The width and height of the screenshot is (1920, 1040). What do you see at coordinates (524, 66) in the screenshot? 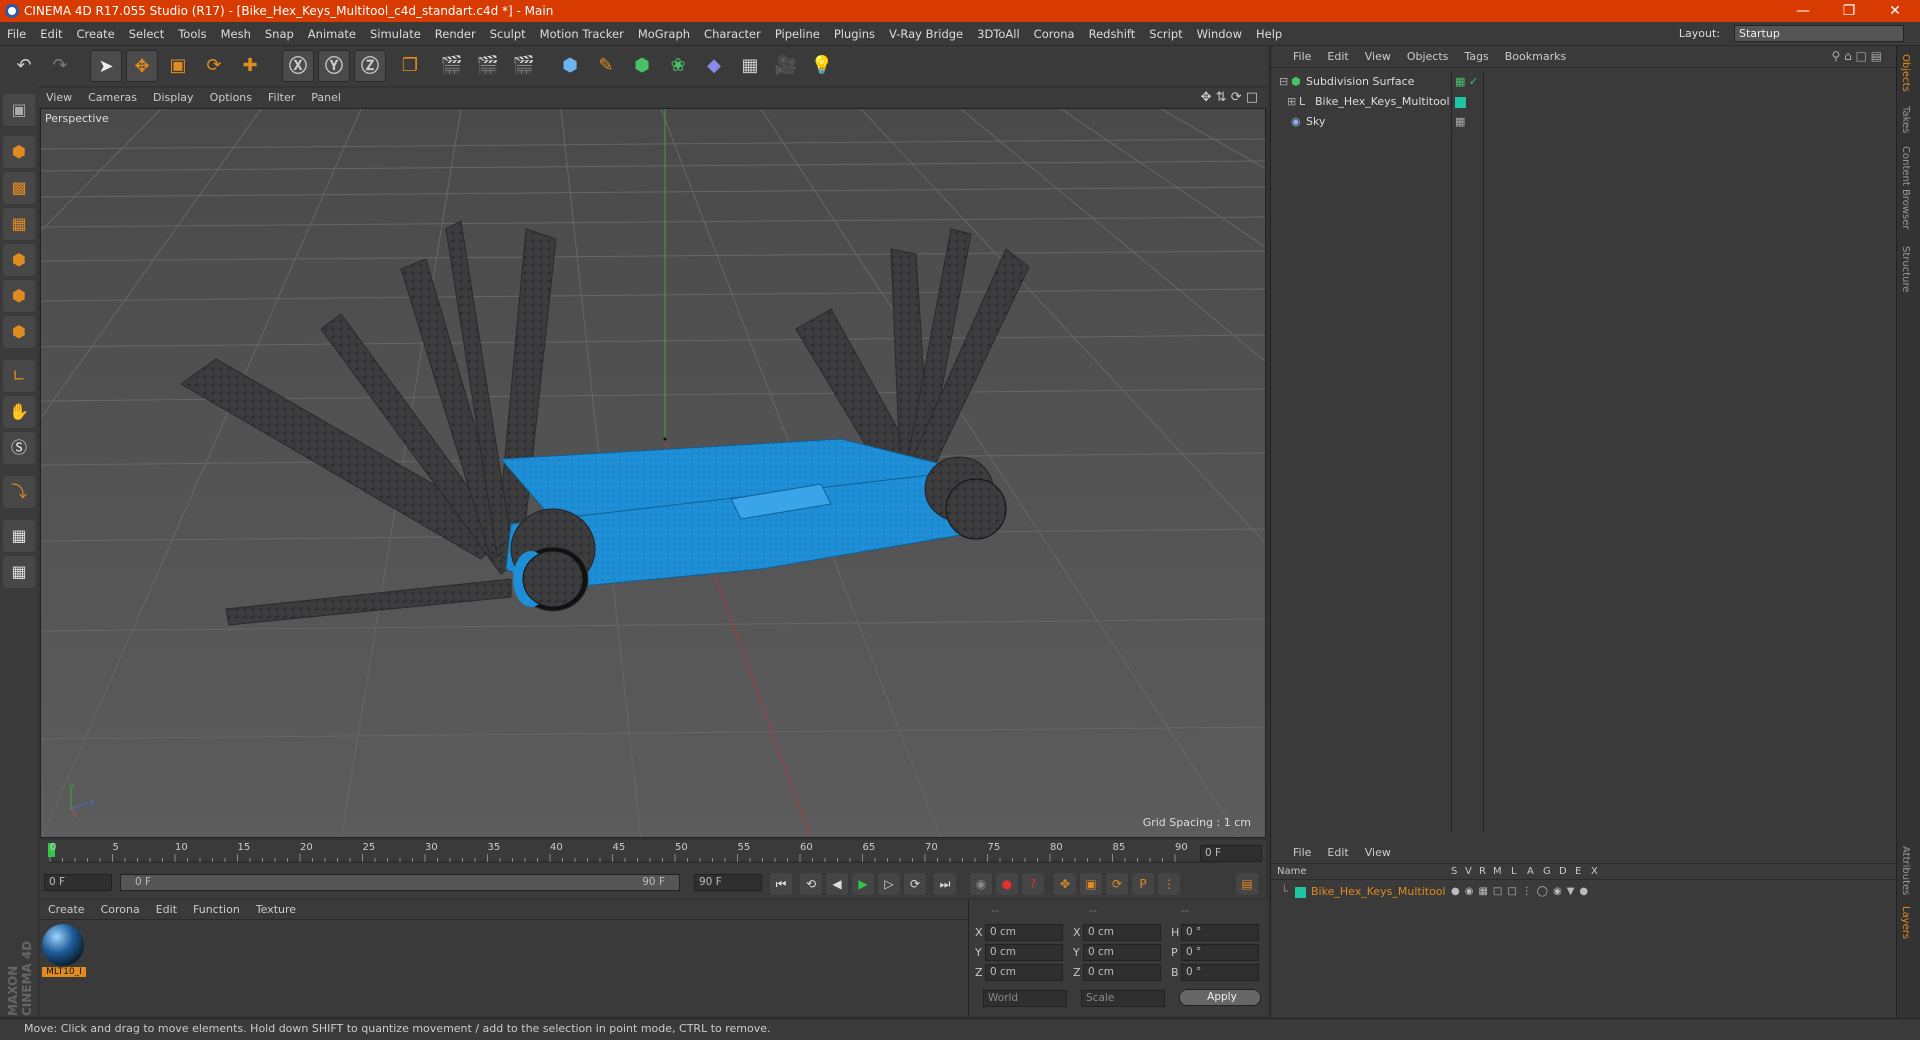
I see `render-settings-icon: 🎬` at bounding box center [524, 66].